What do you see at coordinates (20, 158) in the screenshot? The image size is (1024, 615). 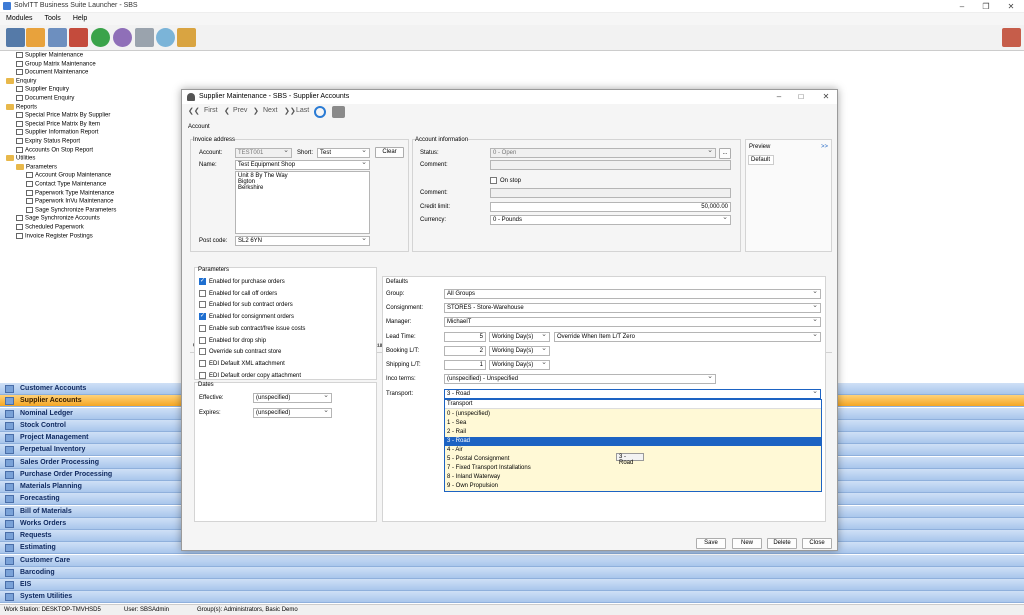 I see `tree-item: Utilities` at bounding box center [20, 158].